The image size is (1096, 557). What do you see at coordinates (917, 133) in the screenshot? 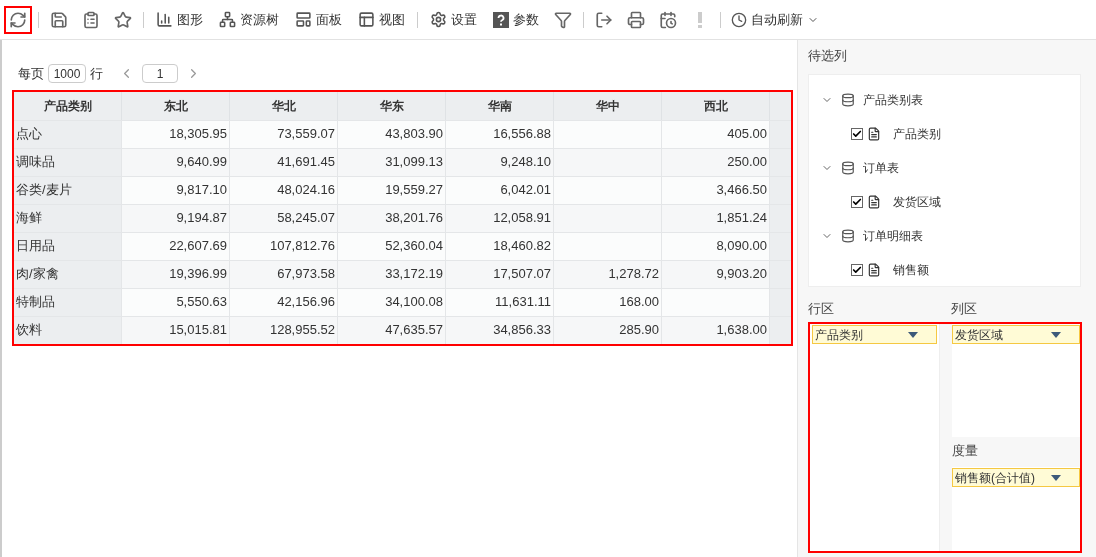
I see `field-name: 产品类别` at bounding box center [917, 133].